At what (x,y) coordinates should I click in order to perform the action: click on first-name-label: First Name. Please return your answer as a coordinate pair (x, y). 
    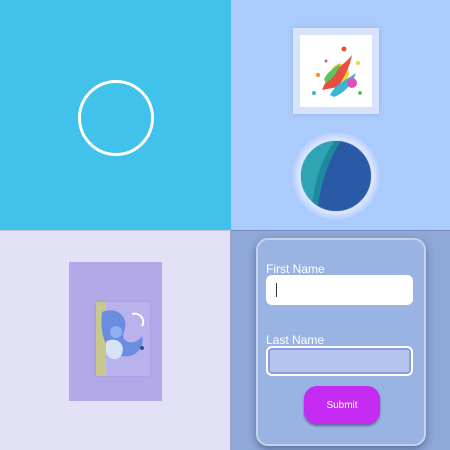
    Looking at the image, I should click on (295, 269).